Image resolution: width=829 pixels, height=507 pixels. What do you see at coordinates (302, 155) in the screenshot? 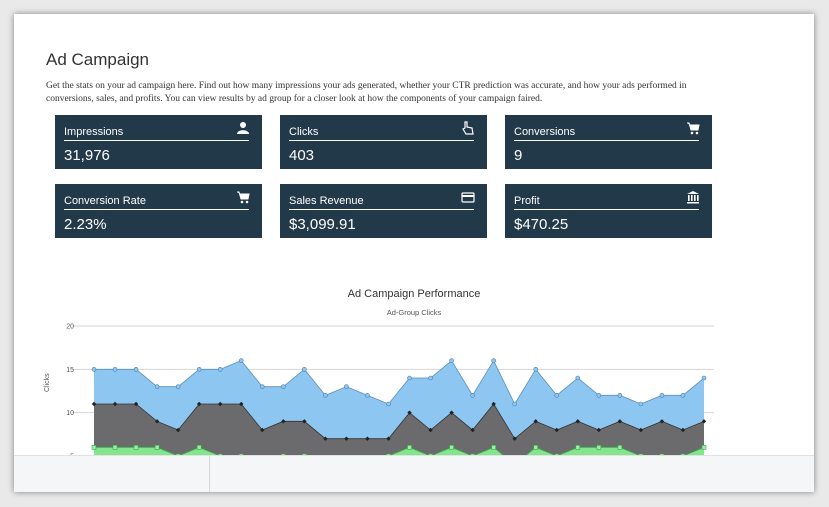
I see `card-value: 403` at bounding box center [302, 155].